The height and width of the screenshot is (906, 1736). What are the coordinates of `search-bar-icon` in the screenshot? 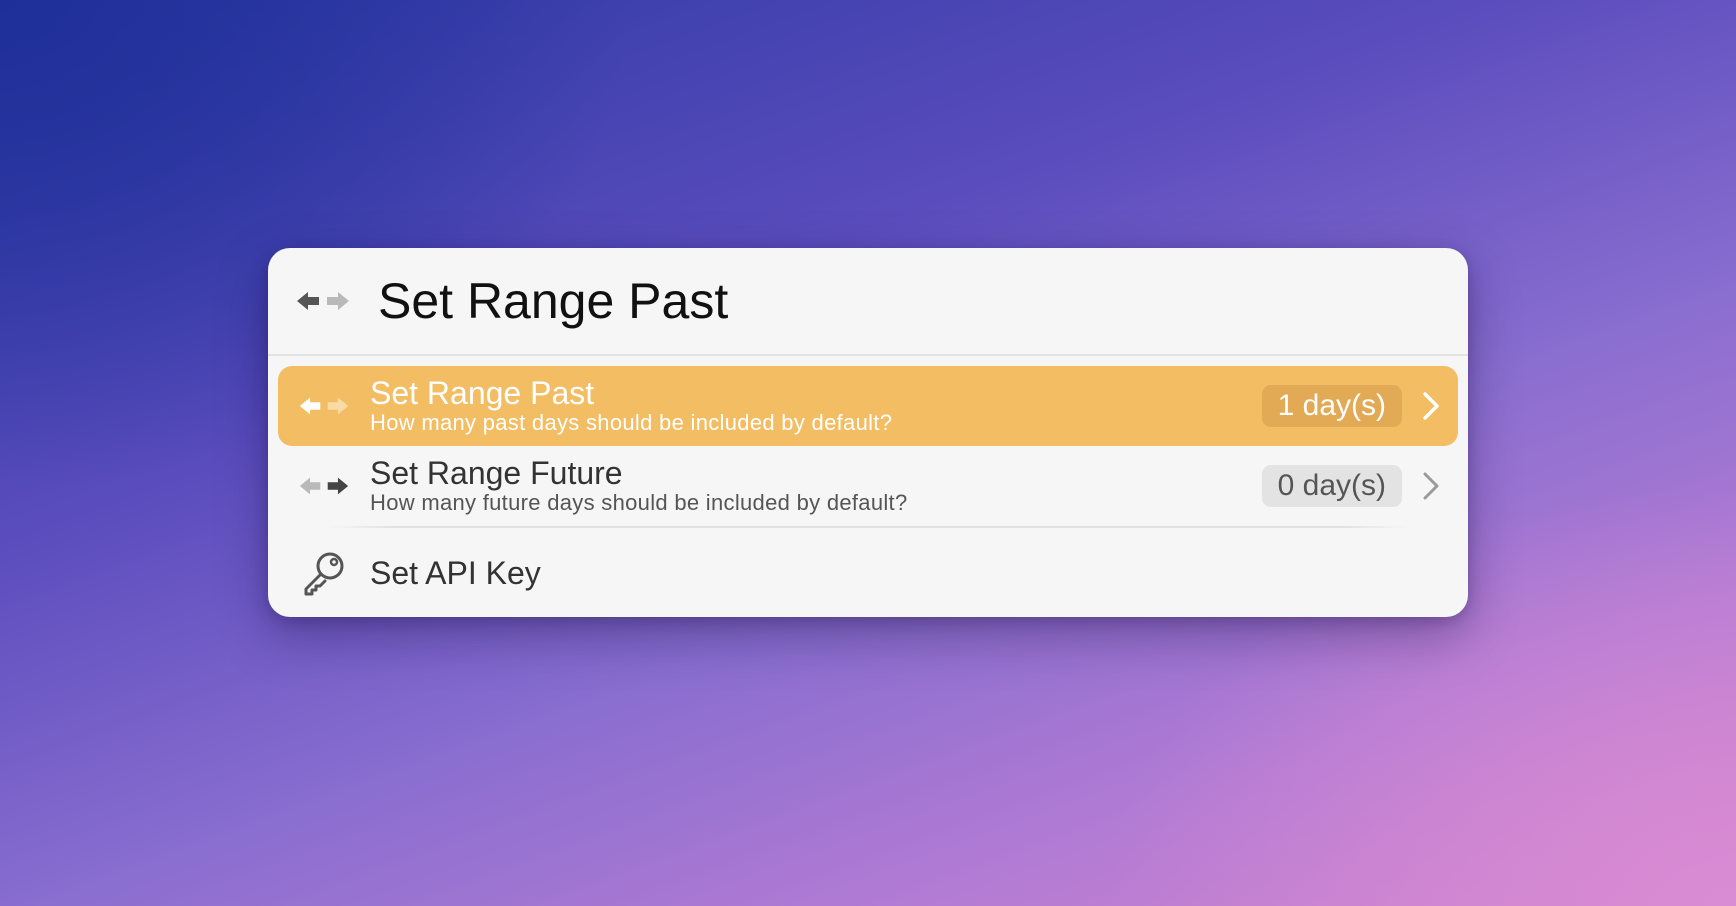 It's located at (323, 301).